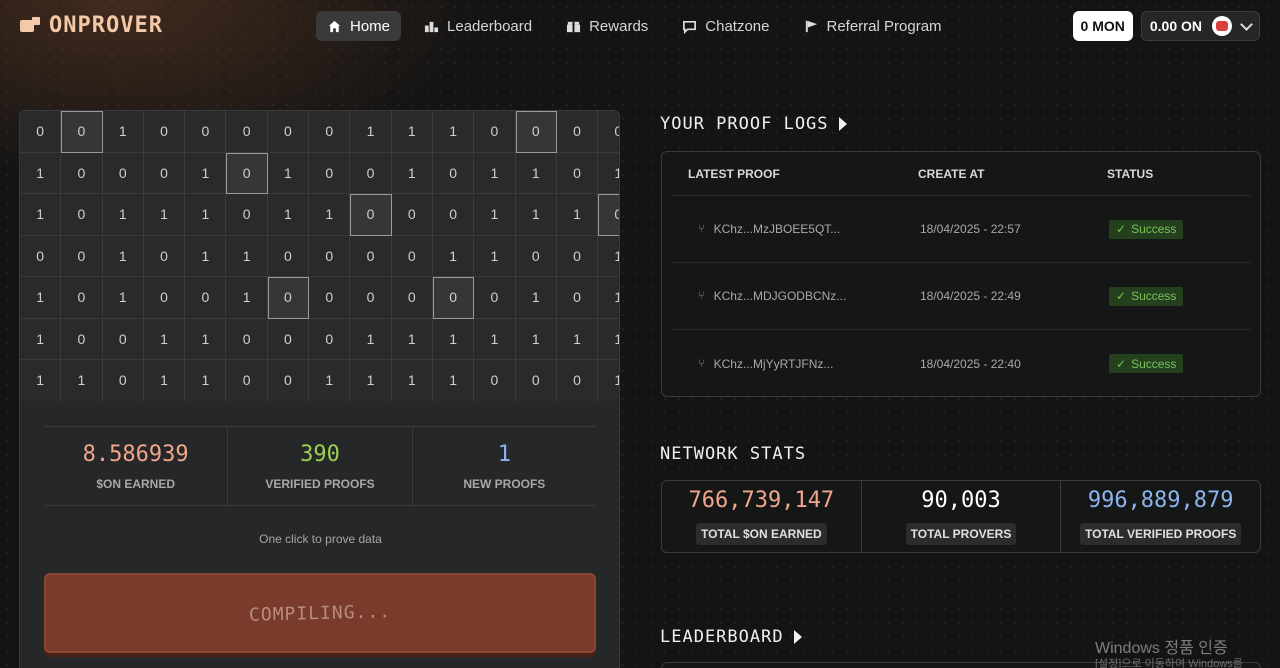  What do you see at coordinates (1154, 363) in the screenshot?
I see `status-text: Success` at bounding box center [1154, 363].